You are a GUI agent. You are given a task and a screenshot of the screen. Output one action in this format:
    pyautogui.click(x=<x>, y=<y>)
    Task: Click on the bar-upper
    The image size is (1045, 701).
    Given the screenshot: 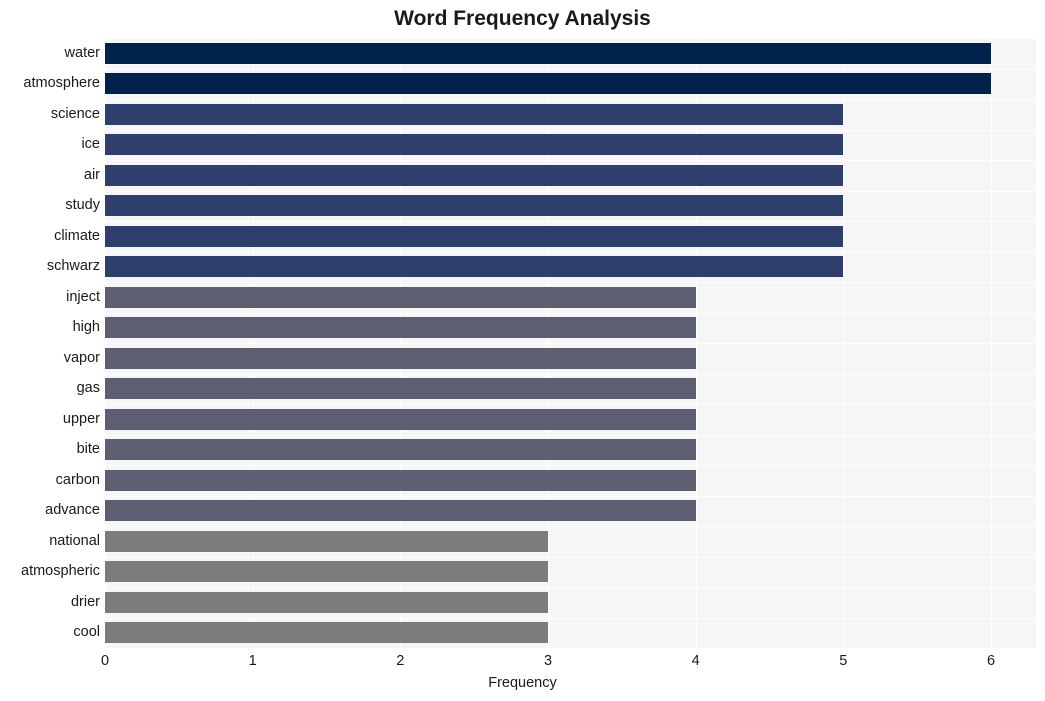 What is the action you would take?
    pyautogui.click(x=400, y=419)
    